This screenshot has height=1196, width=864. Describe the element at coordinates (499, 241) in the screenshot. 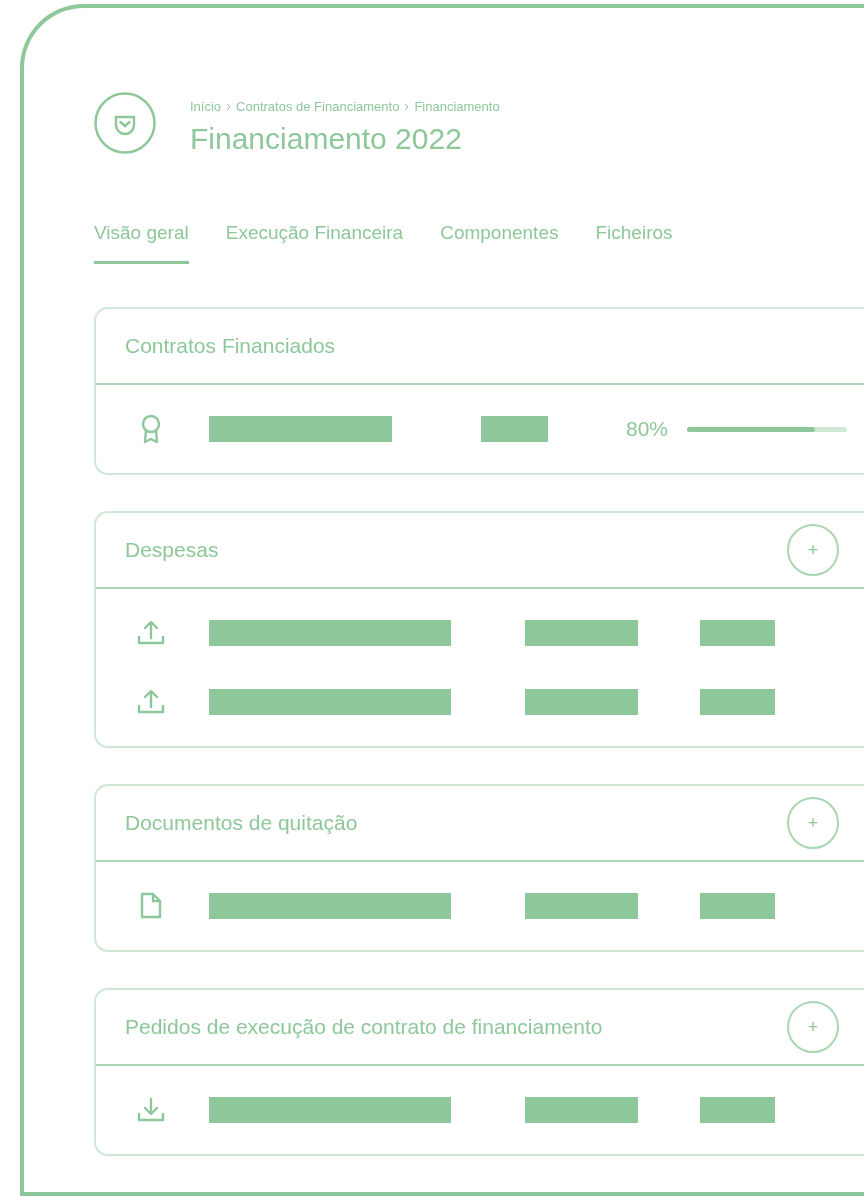

I see `tab: Componentes` at that location.